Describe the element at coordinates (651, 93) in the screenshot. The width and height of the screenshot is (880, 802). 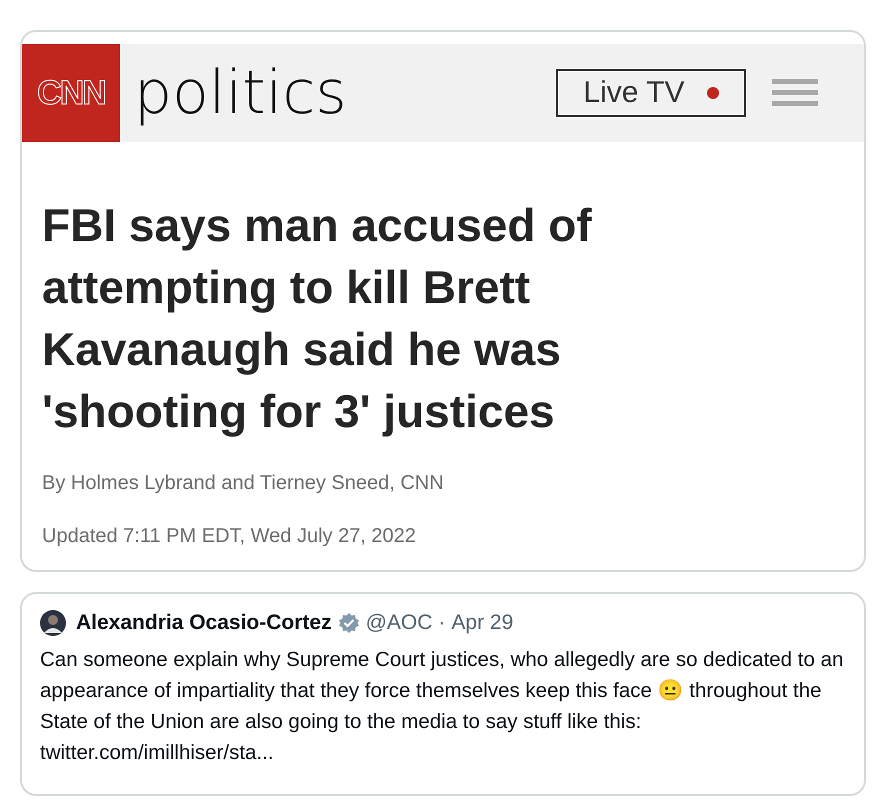
I see `live-tv-button: Live TV` at that location.